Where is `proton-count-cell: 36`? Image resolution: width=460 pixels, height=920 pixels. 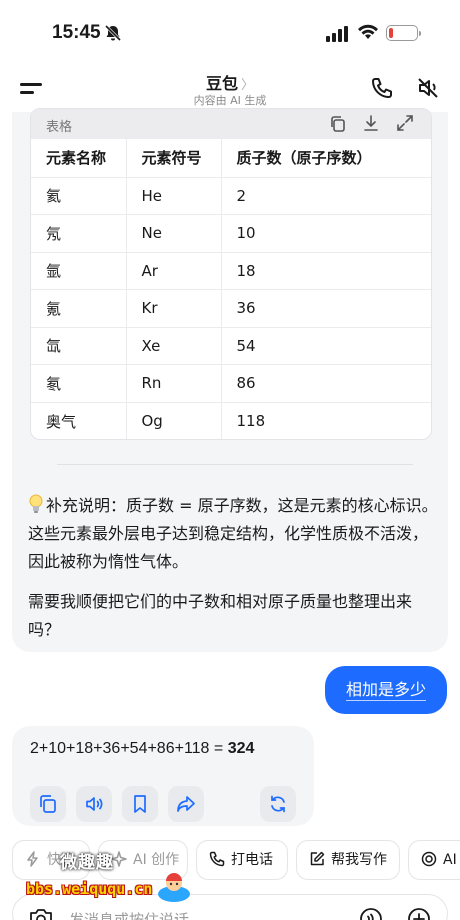 proton-count-cell: 36 is located at coordinates (326, 308).